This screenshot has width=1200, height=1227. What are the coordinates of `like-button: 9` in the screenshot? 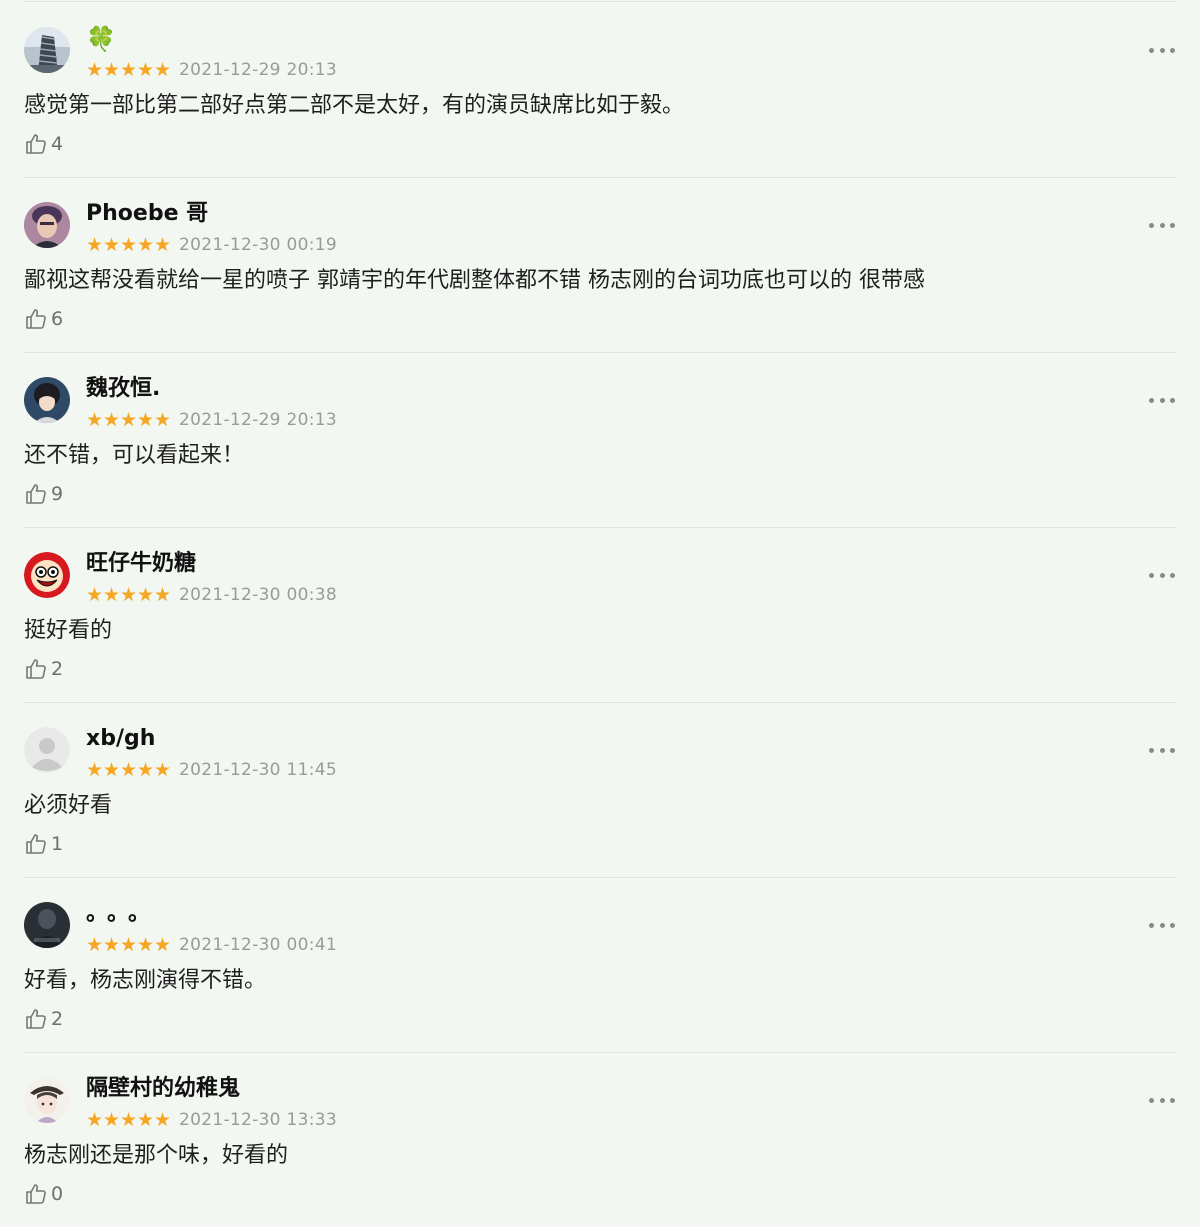 It's located at (43, 494).